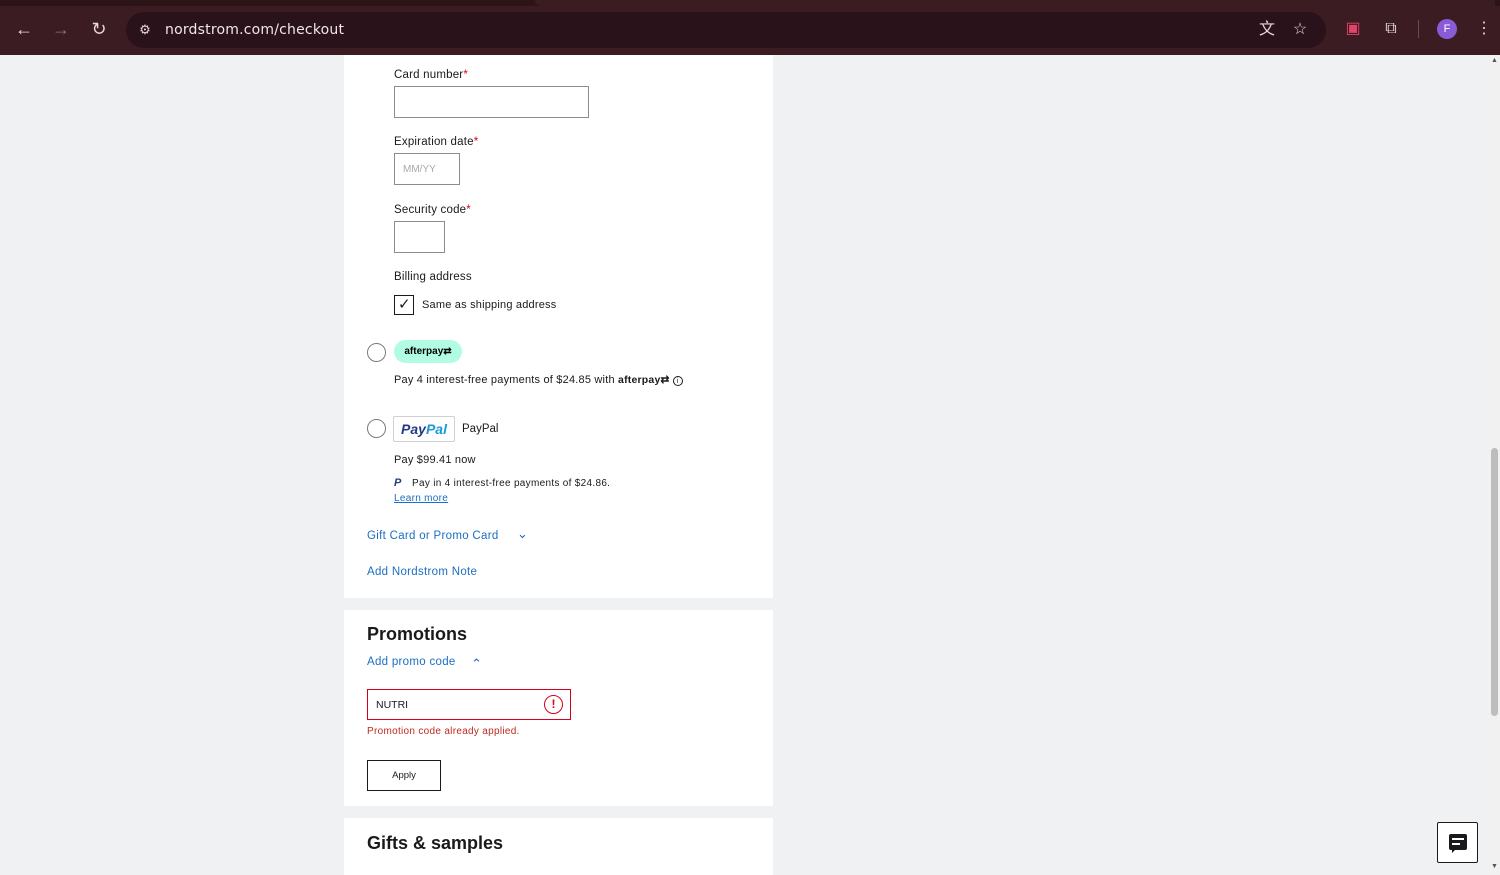 This screenshot has height=875, width=1500. What do you see at coordinates (1447, 29) in the screenshot?
I see `profile-avatar: F` at bounding box center [1447, 29].